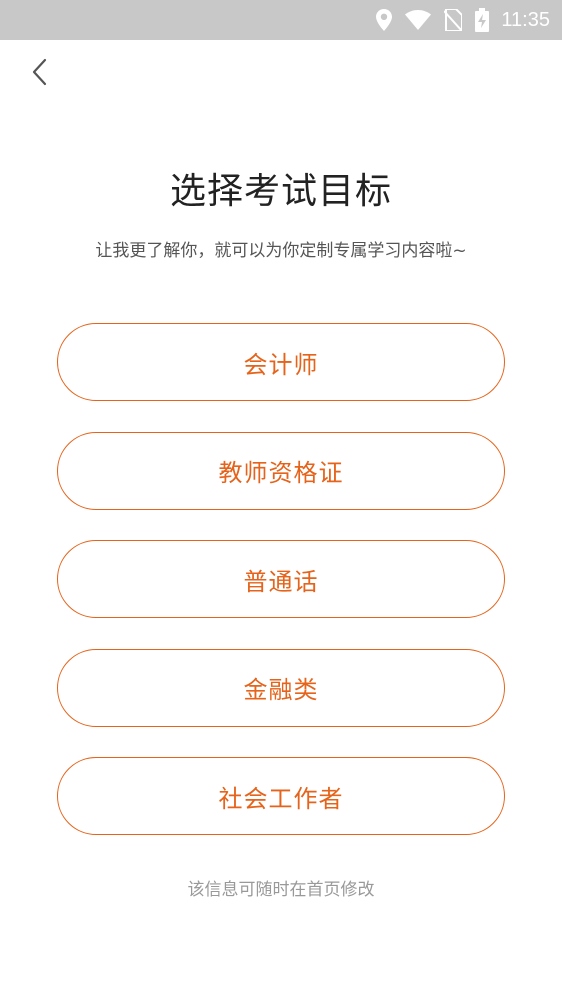 This screenshot has height=1000, width=562. I want to click on footer-note: 该信息可随时在首页修改, so click(281, 890).